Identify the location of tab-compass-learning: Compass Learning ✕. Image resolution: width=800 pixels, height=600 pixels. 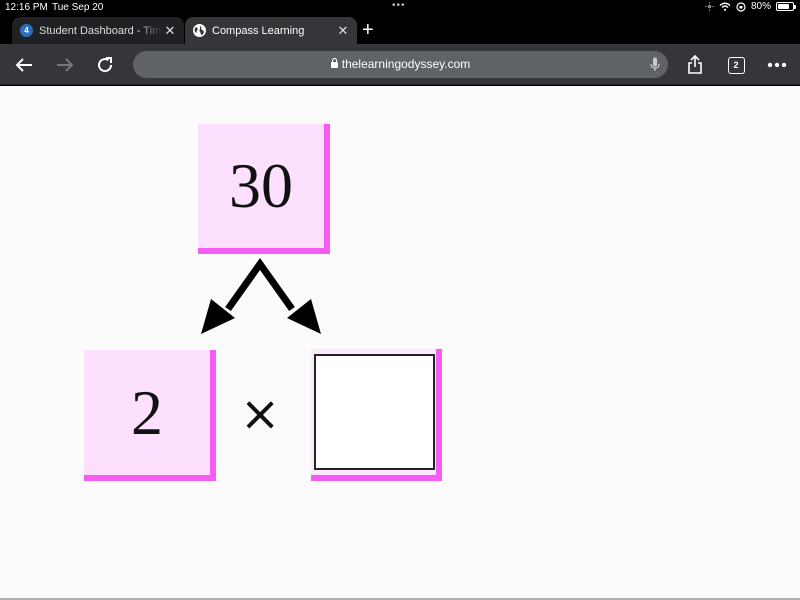
(271, 30).